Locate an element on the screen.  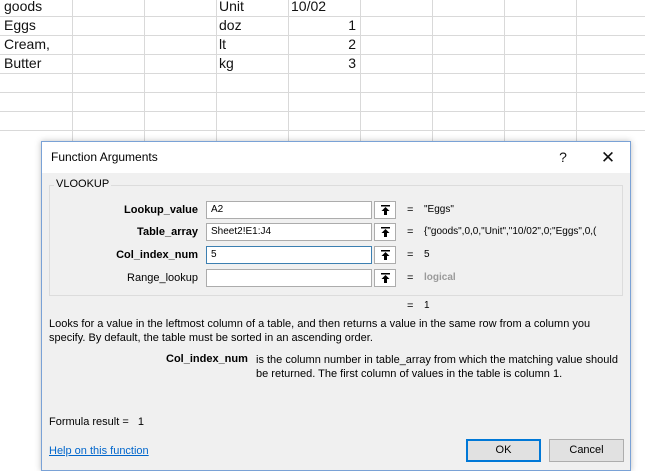
table-array-result: {"goods",0,0,"Unit","10/02",0;"Eggs",0,( is located at coordinates (510, 231).